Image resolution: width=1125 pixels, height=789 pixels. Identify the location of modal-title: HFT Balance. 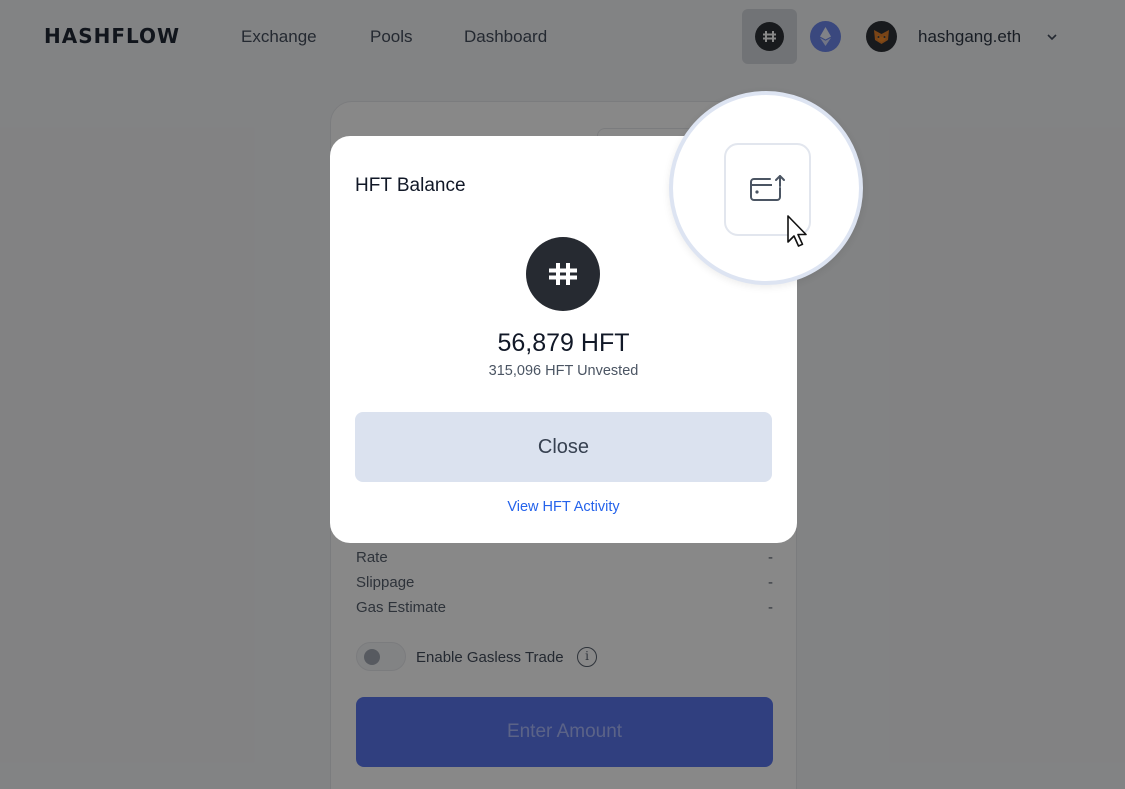
(410, 185).